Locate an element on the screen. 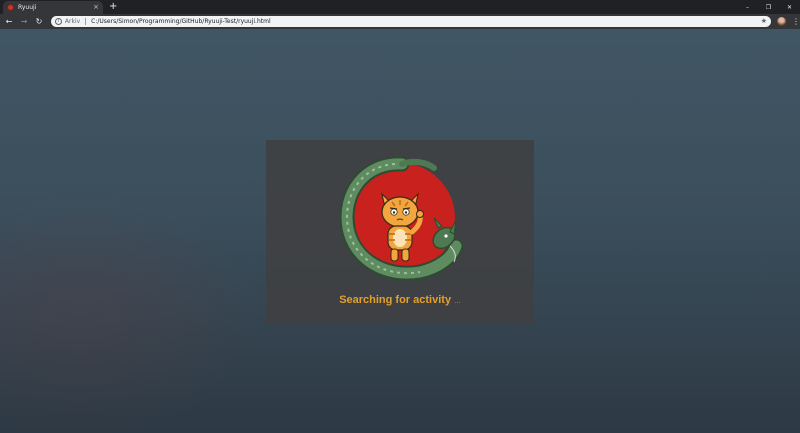 This screenshot has height=433, width=800. star-icon: ★ is located at coordinates (764, 21).